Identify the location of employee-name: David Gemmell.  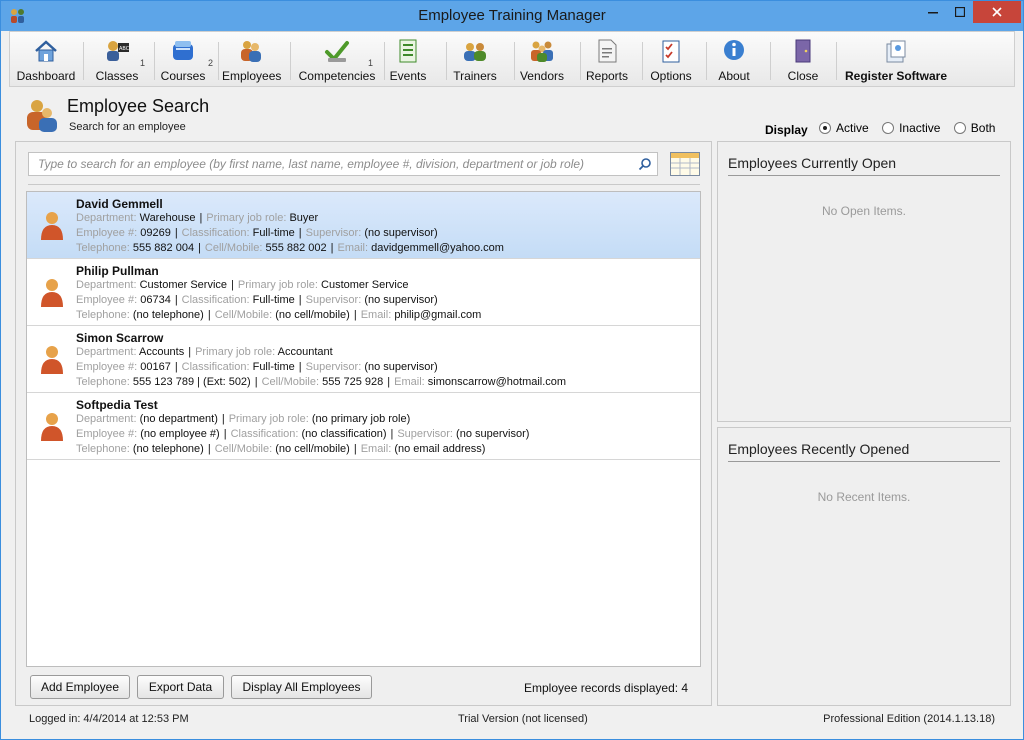
(119, 204).